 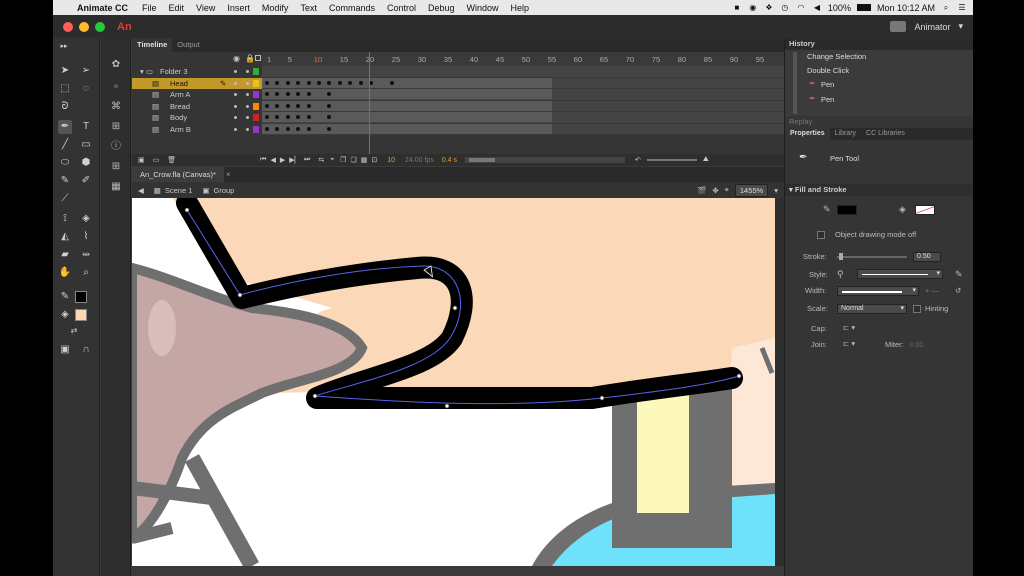 What do you see at coordinates (828, 70) in the screenshot?
I see `history-item: Double Click` at bounding box center [828, 70].